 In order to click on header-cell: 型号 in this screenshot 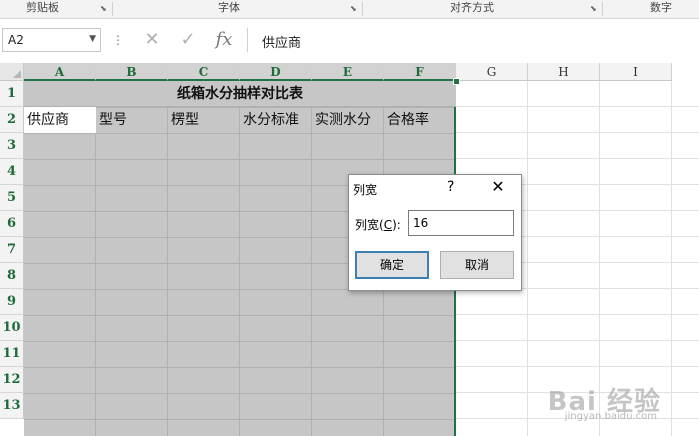, I will do `click(132, 120)`.